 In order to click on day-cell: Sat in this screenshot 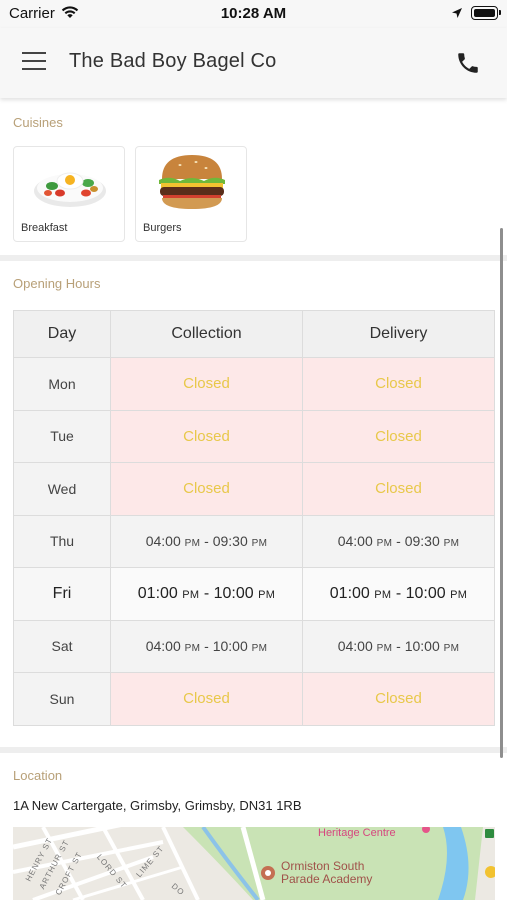, I will do `click(62, 646)`.